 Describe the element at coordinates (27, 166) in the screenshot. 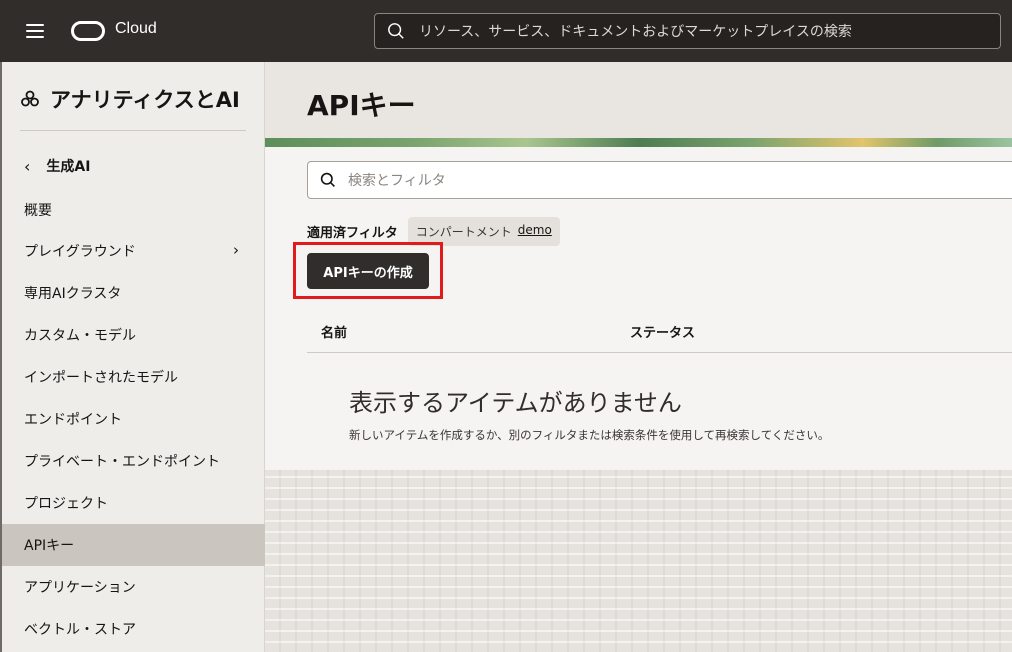

I see `chevron-left-icon: ‹` at that location.